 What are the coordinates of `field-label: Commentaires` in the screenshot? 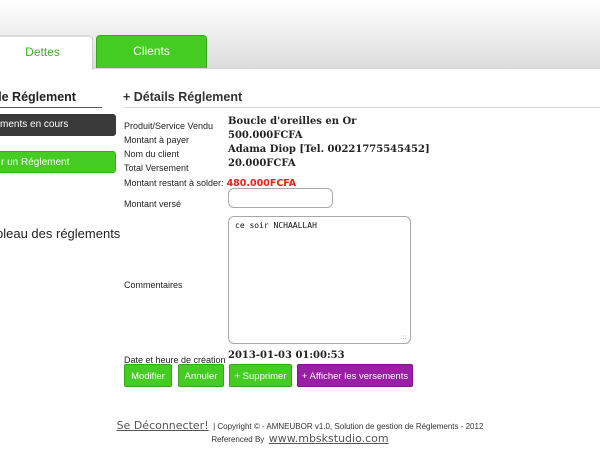 It's located at (153, 285).